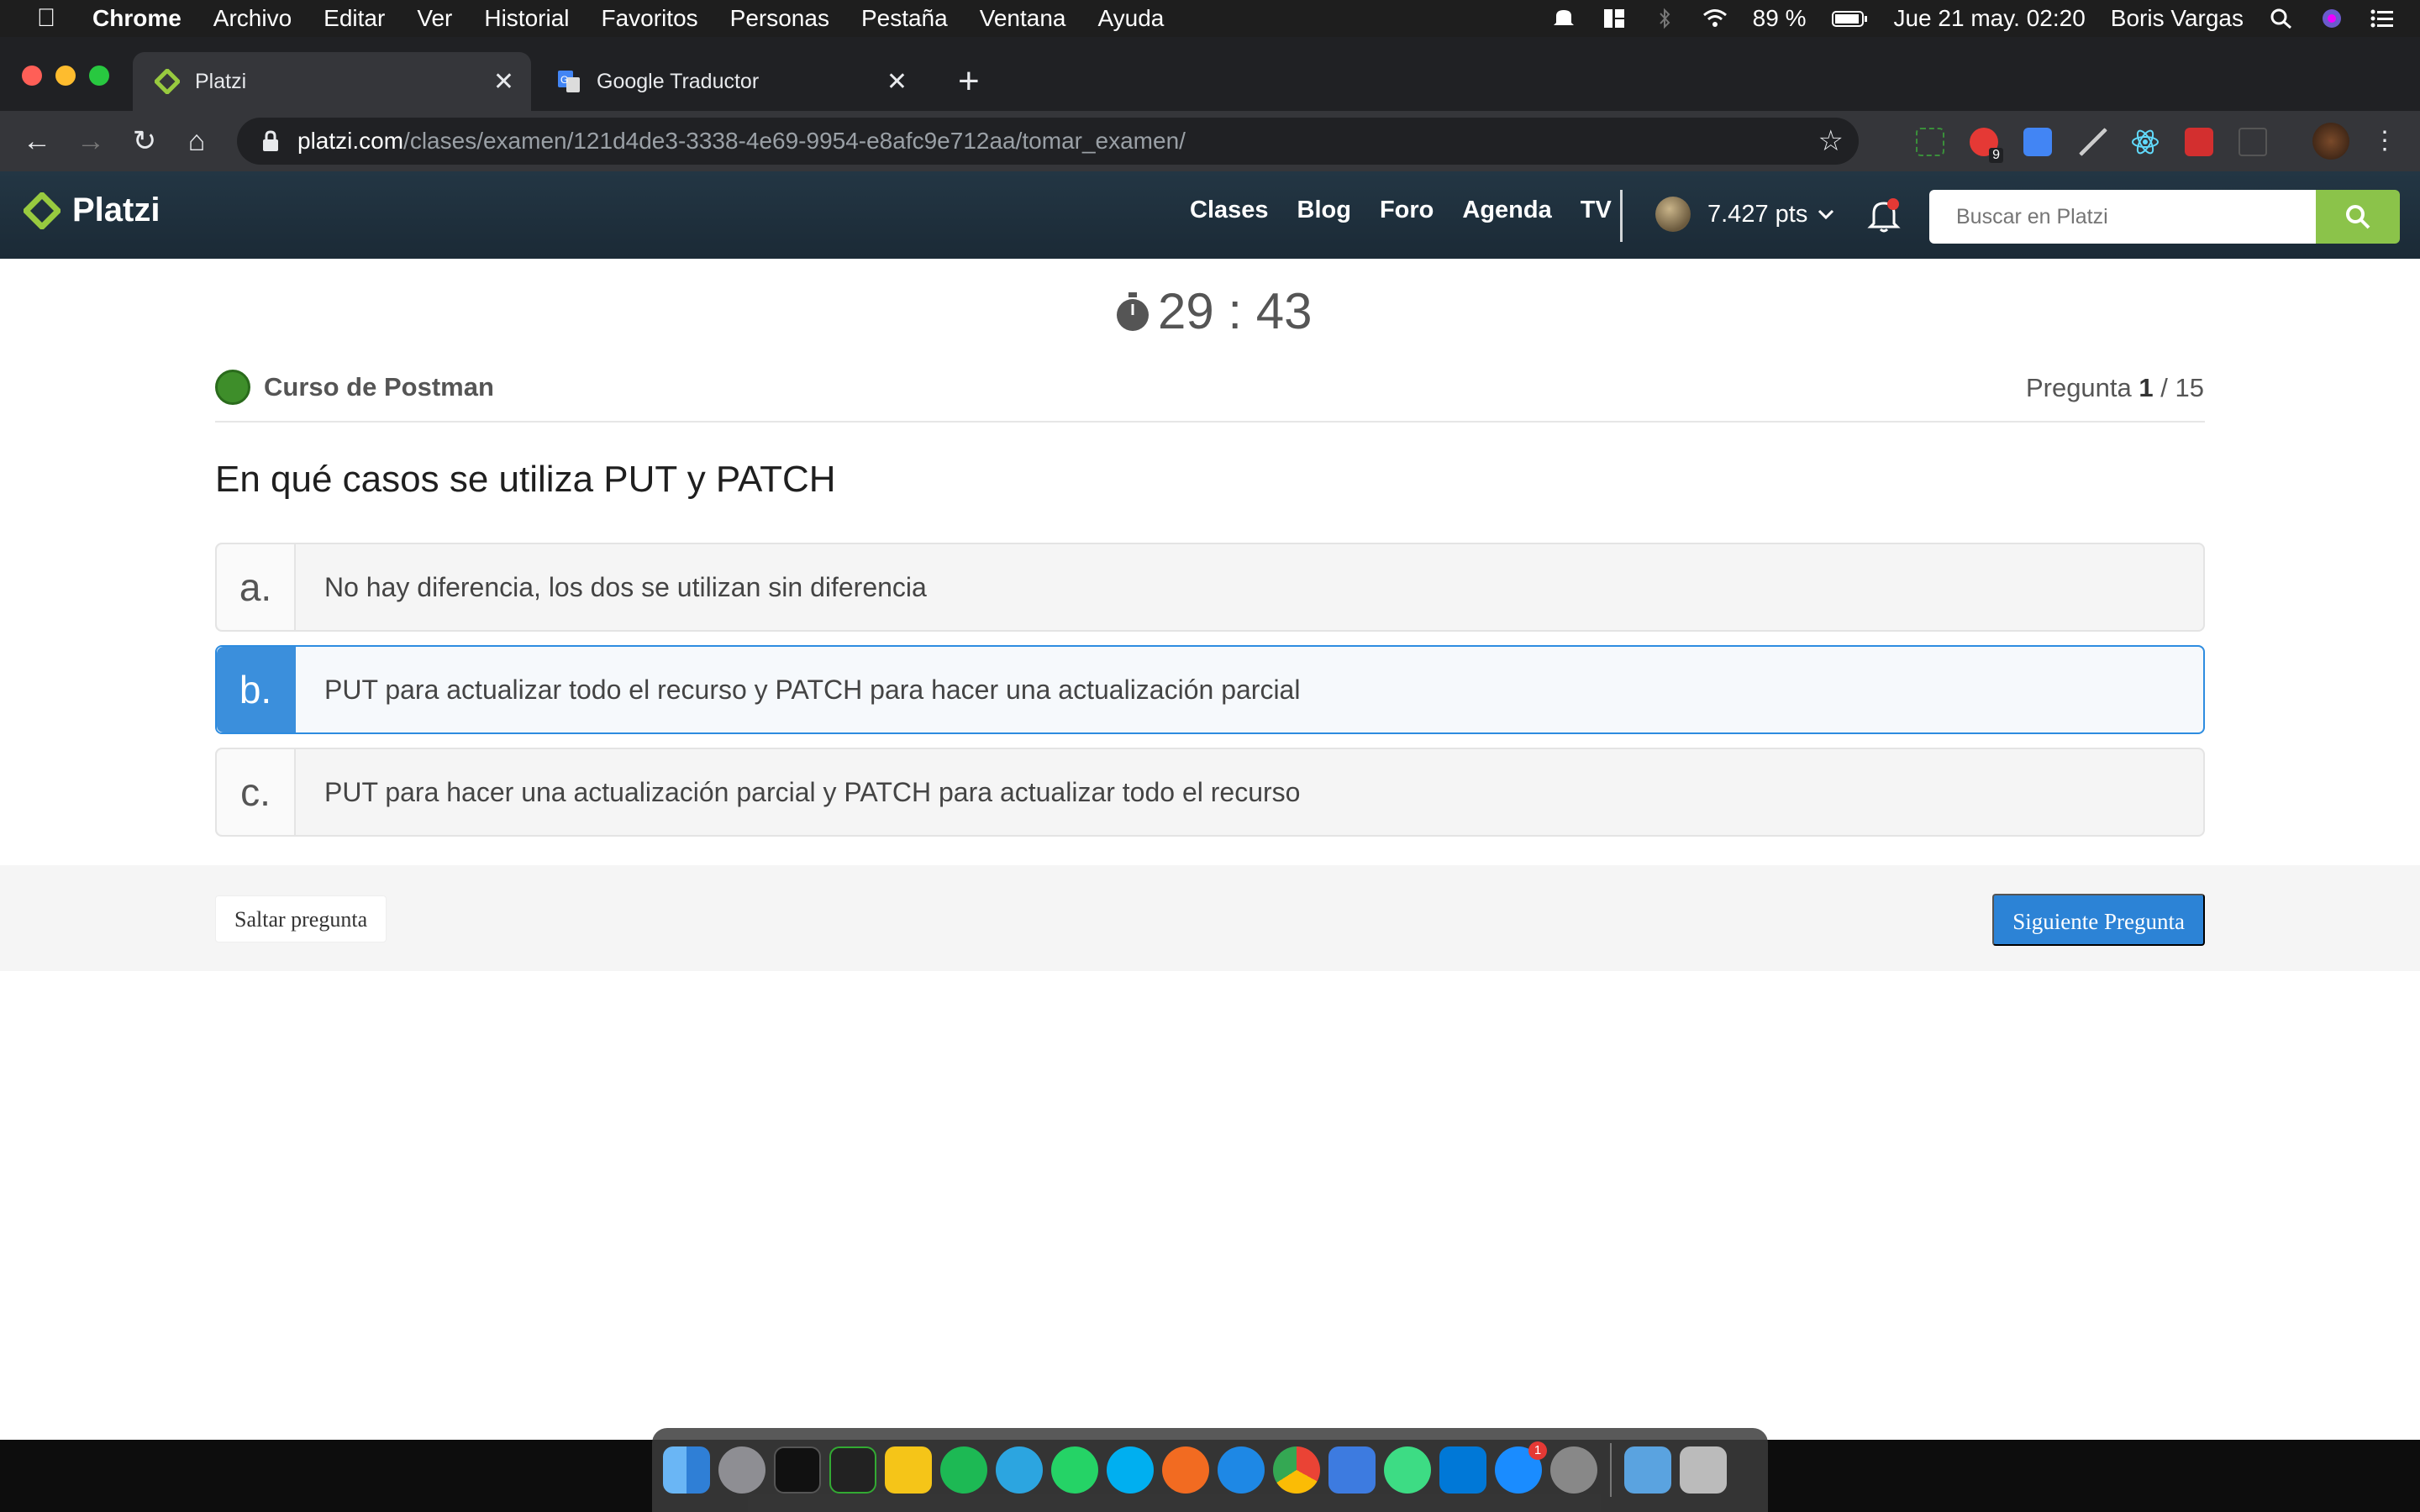  What do you see at coordinates (525, 479) in the screenshot?
I see `question-text: En qué casos se utiliza PUT y PATCH` at bounding box center [525, 479].